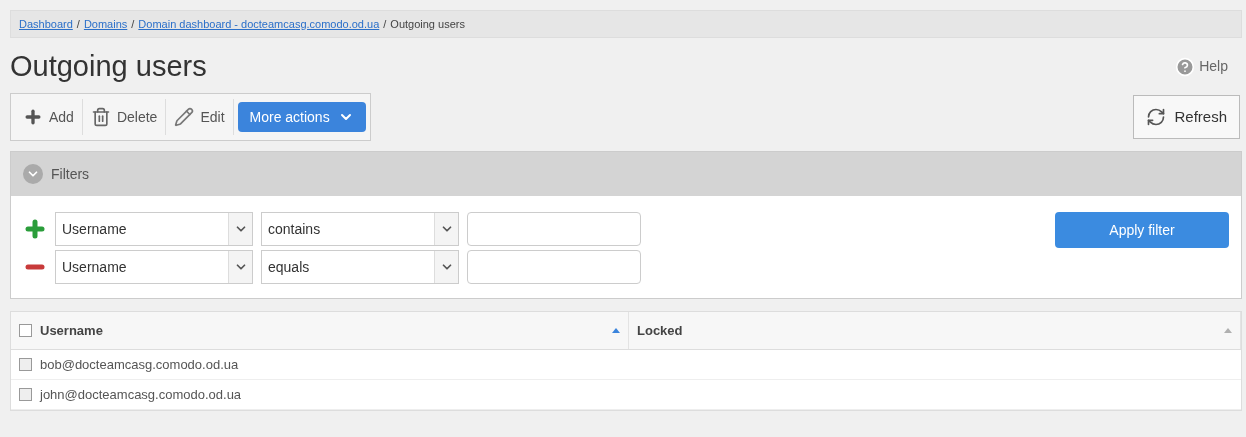 The width and height of the screenshot is (1246, 437). I want to click on select-field: equals, so click(360, 267).